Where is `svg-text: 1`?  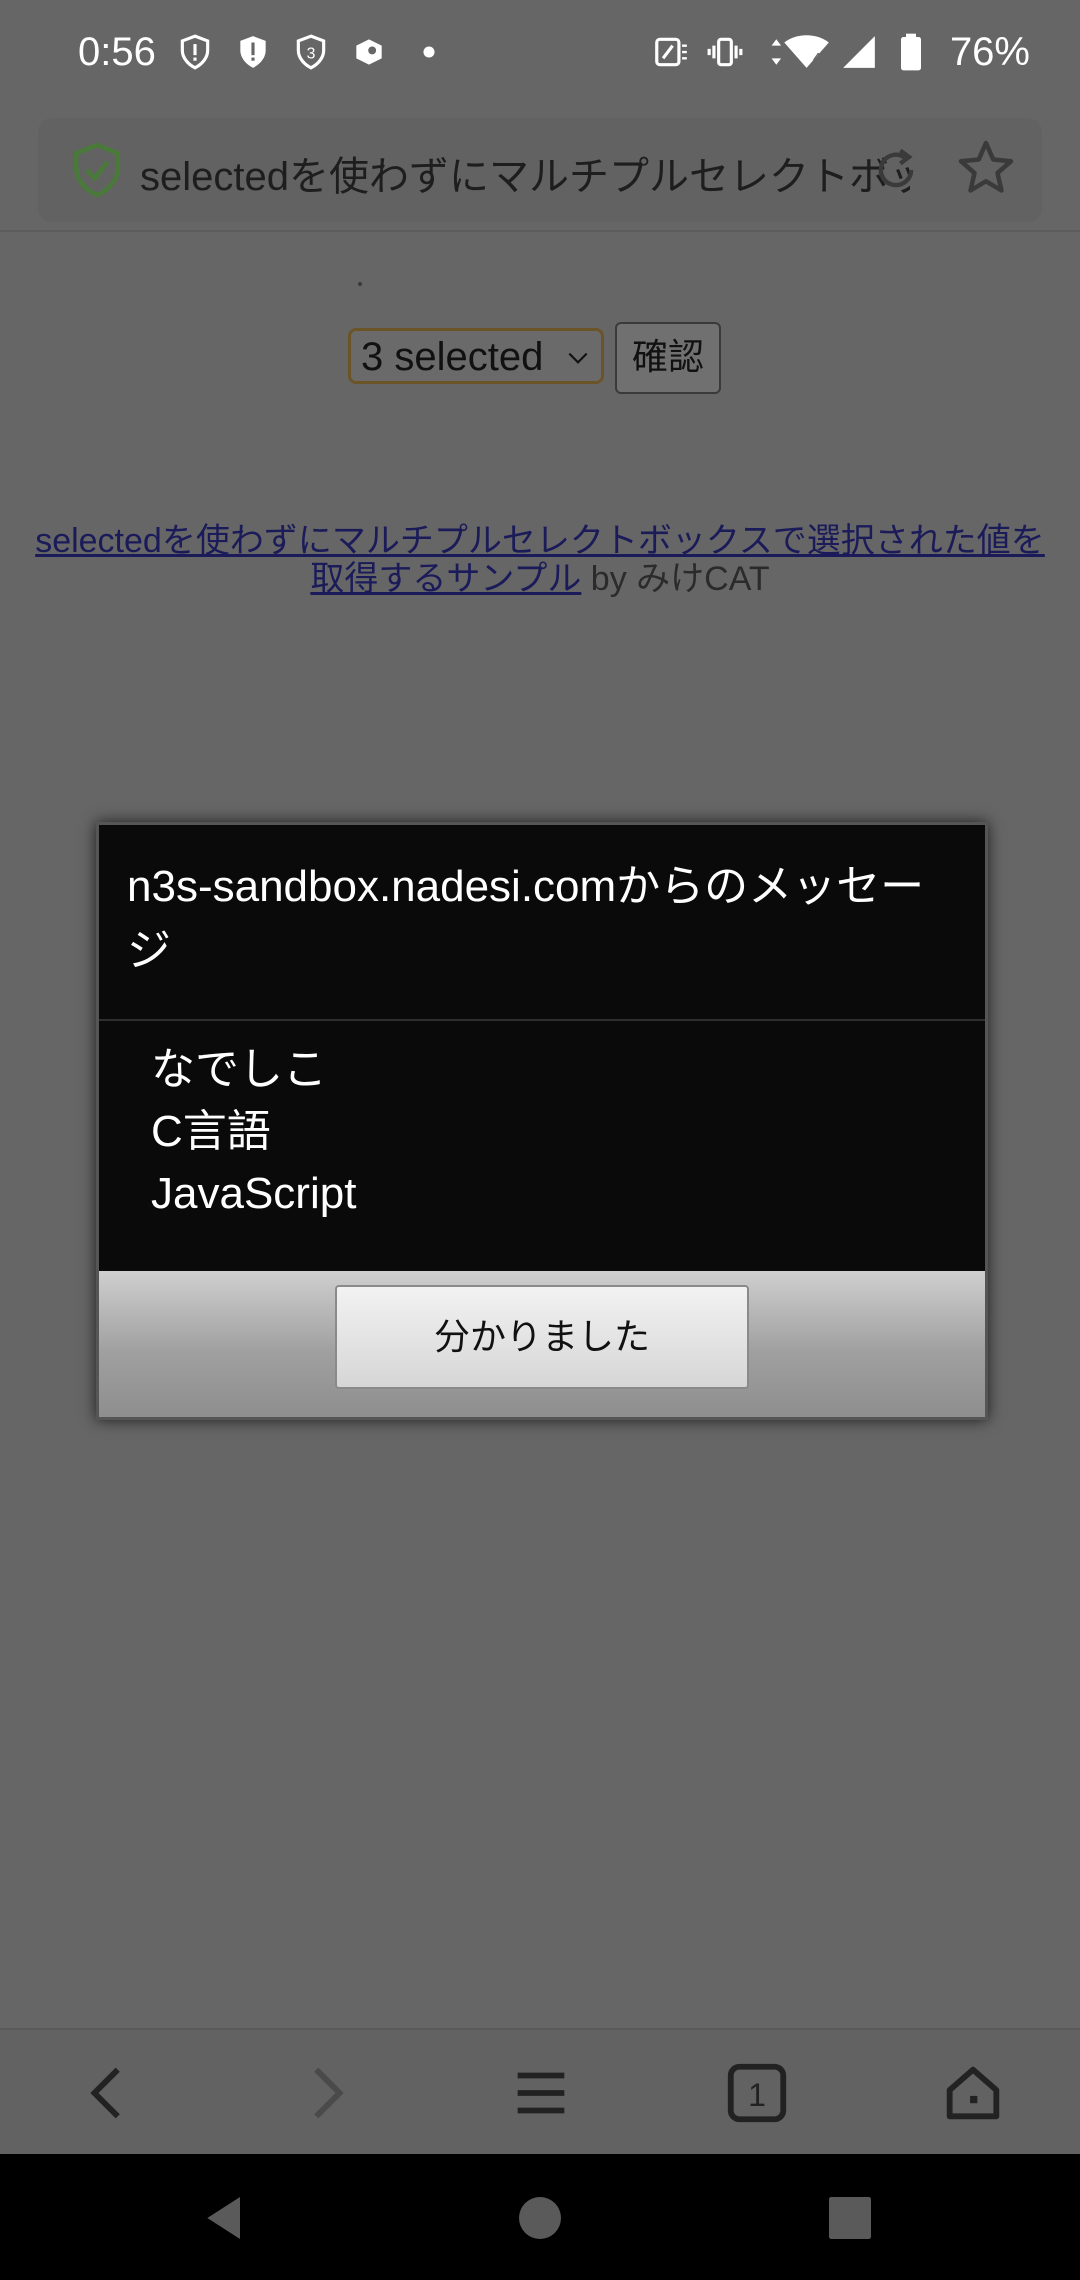 svg-text: 1 is located at coordinates (757, 2095).